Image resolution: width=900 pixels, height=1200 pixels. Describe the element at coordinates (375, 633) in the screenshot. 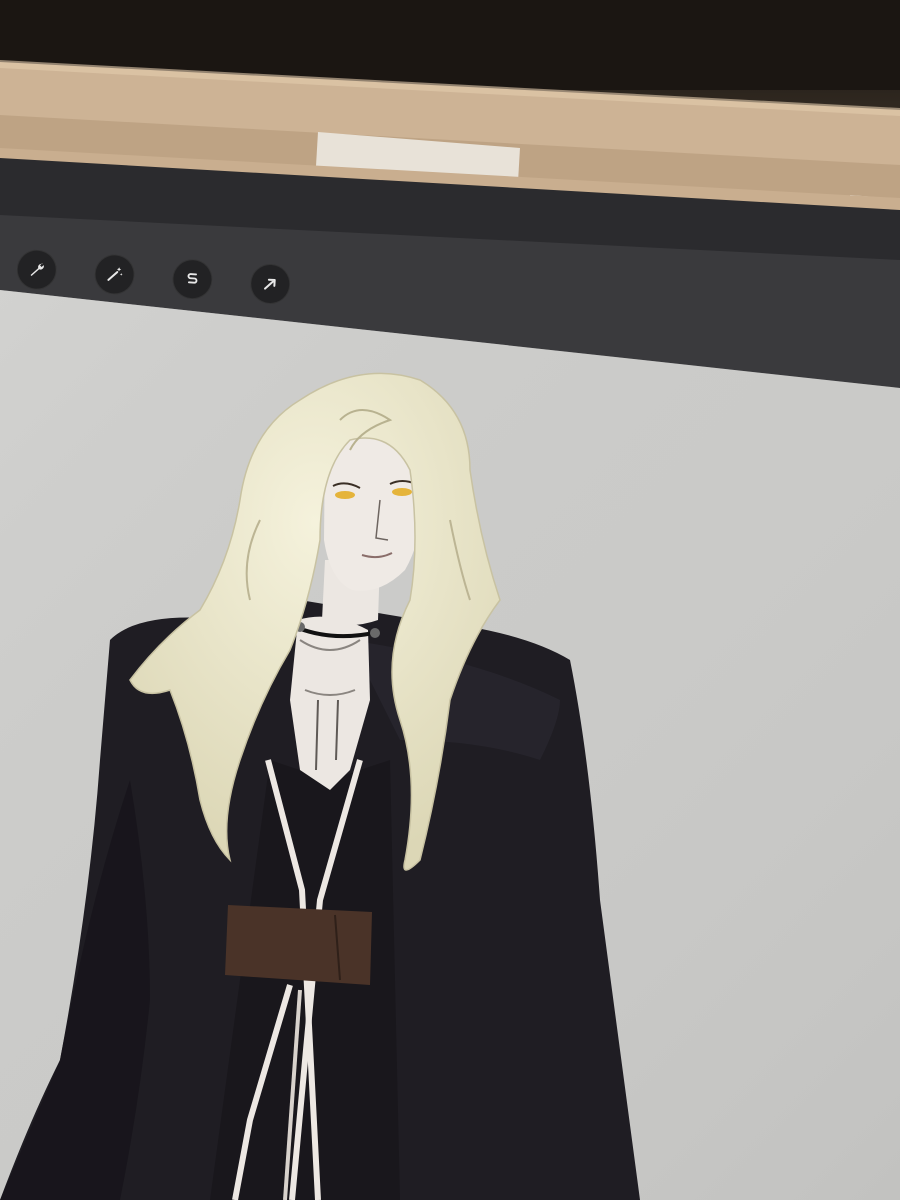

I see `choker-pin-right` at that location.